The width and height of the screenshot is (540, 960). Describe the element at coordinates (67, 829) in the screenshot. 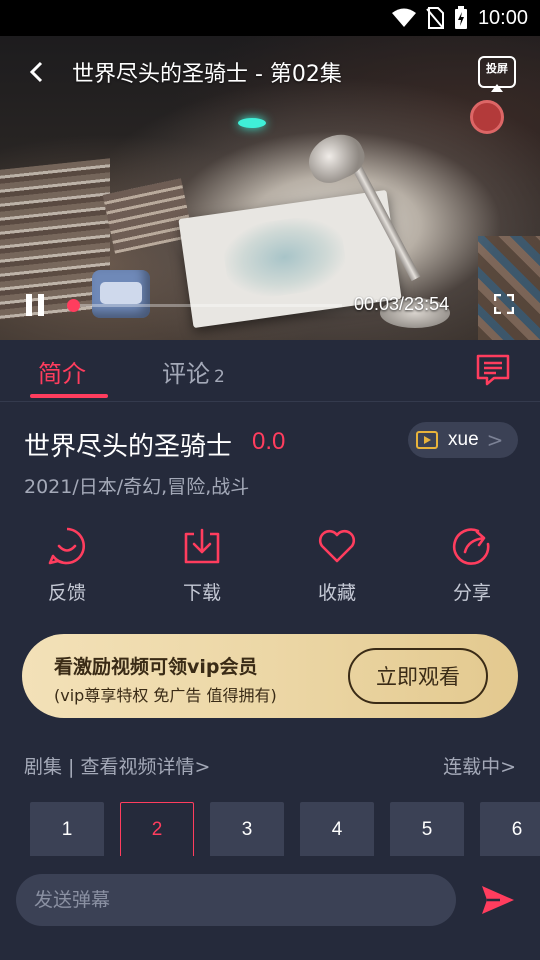

I see `episode-item: 1` at that location.